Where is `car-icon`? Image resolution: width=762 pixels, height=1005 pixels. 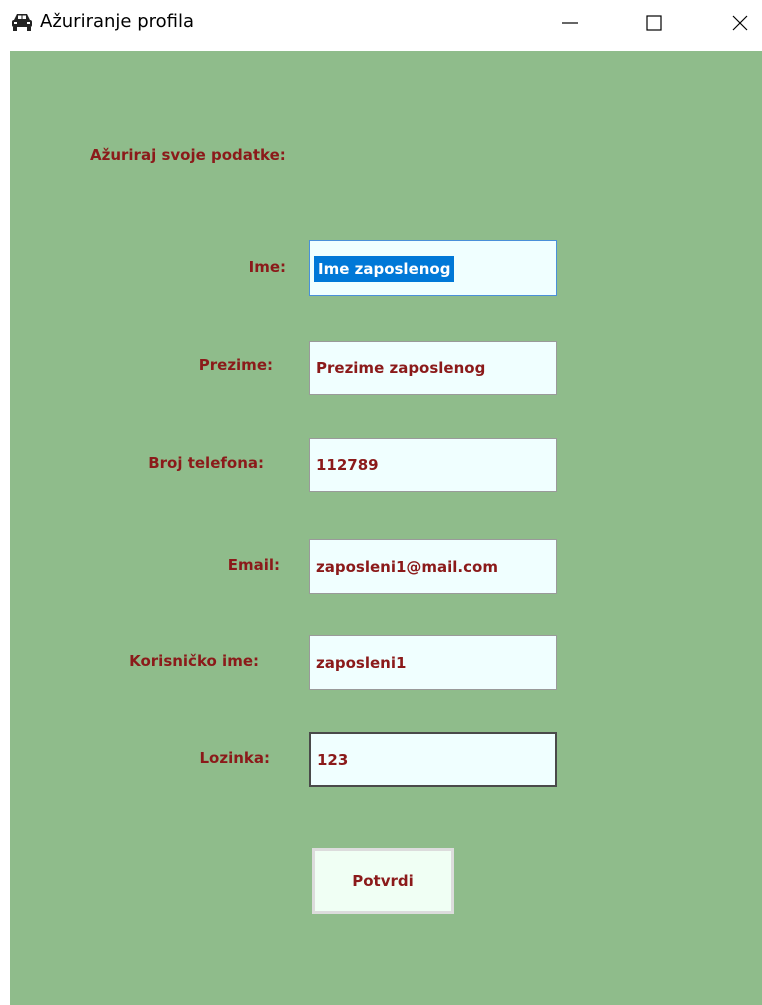 car-icon is located at coordinates (22, 22).